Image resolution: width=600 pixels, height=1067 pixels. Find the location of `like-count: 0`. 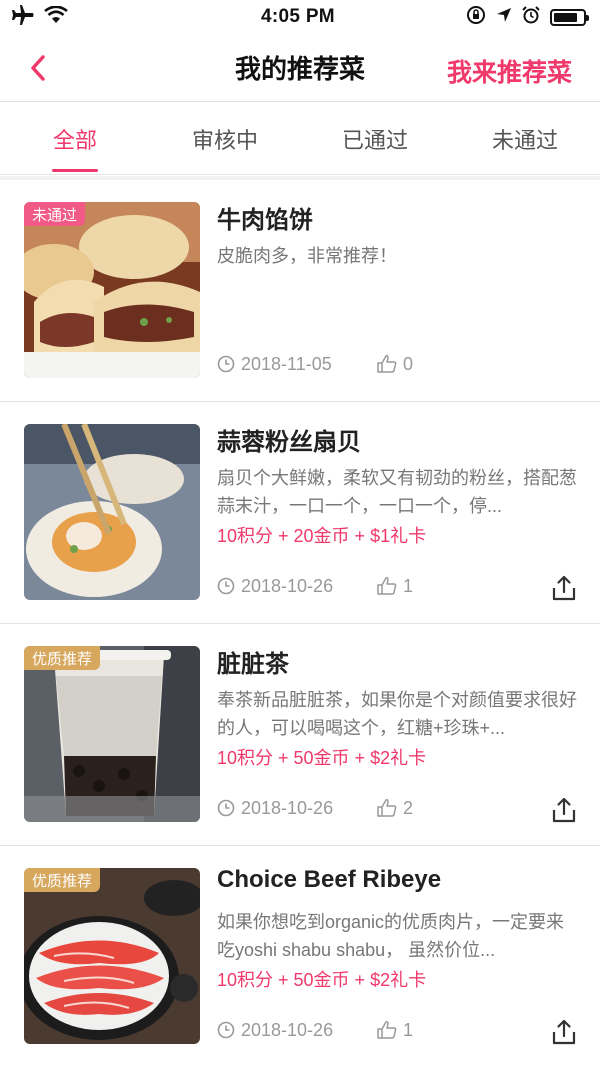

like-count: 0 is located at coordinates (408, 363).